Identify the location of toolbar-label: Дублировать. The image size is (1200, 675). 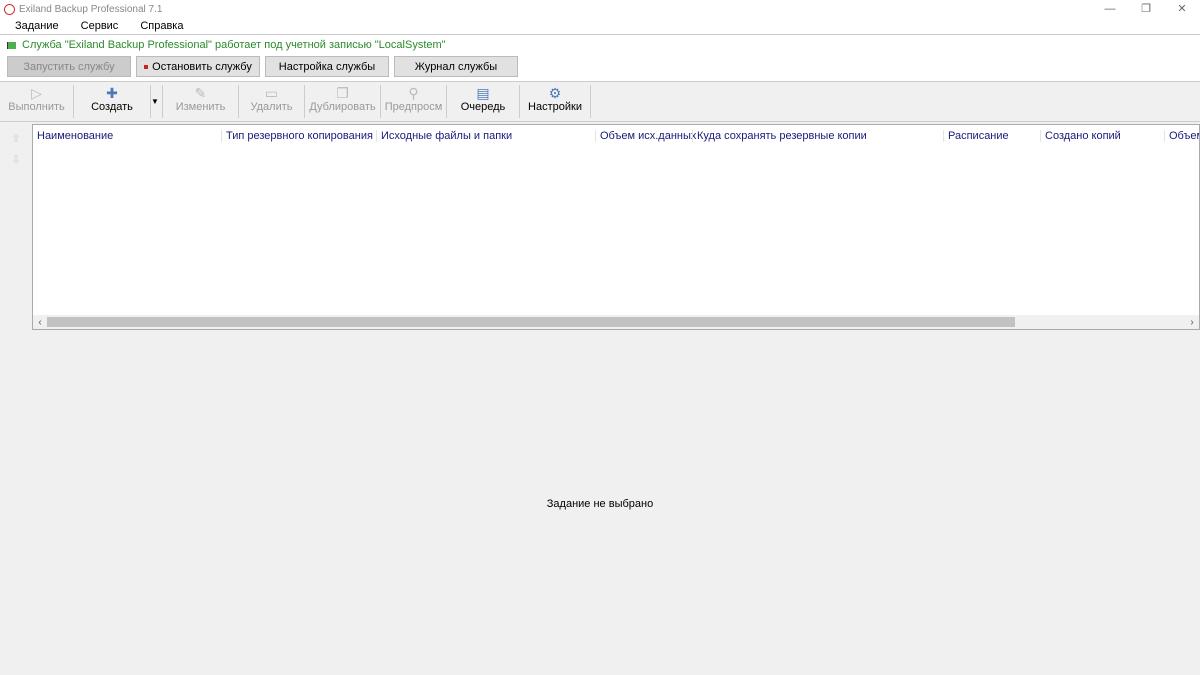
(342, 107).